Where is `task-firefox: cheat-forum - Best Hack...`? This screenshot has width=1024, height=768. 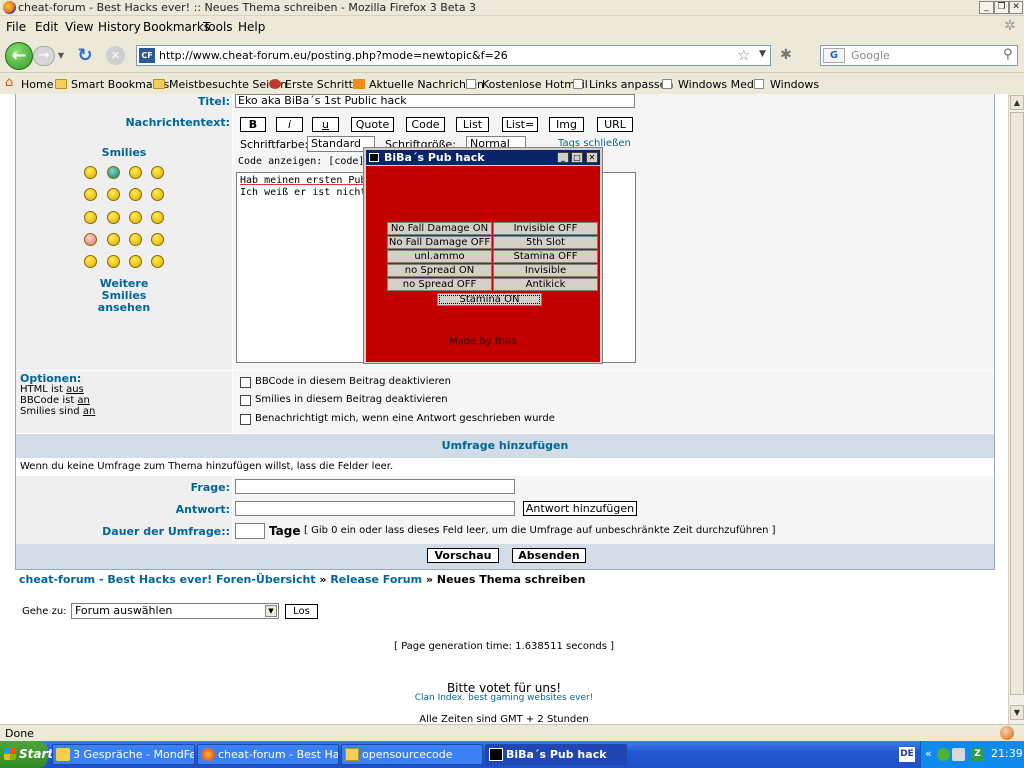 task-firefox: cheat-forum - Best Hack... is located at coordinates (268, 754).